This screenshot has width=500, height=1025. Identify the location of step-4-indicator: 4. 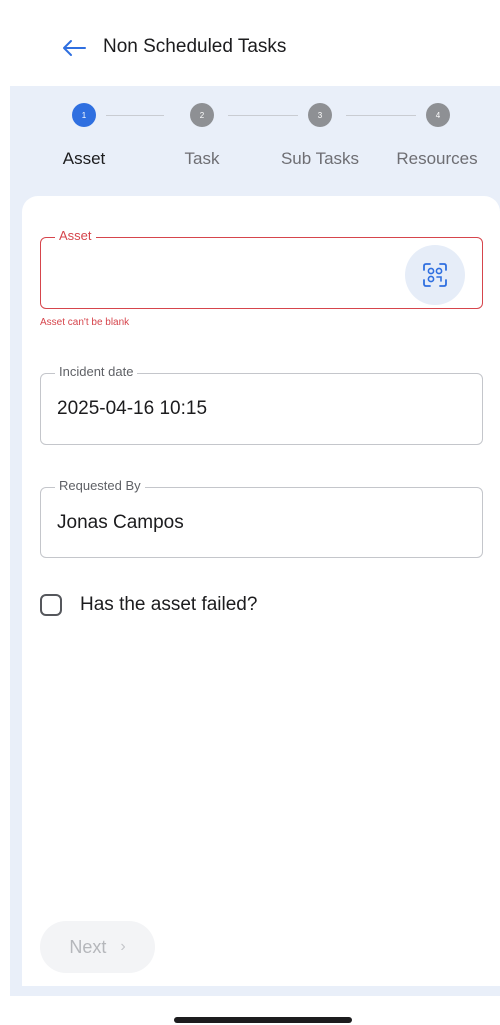
(438, 115).